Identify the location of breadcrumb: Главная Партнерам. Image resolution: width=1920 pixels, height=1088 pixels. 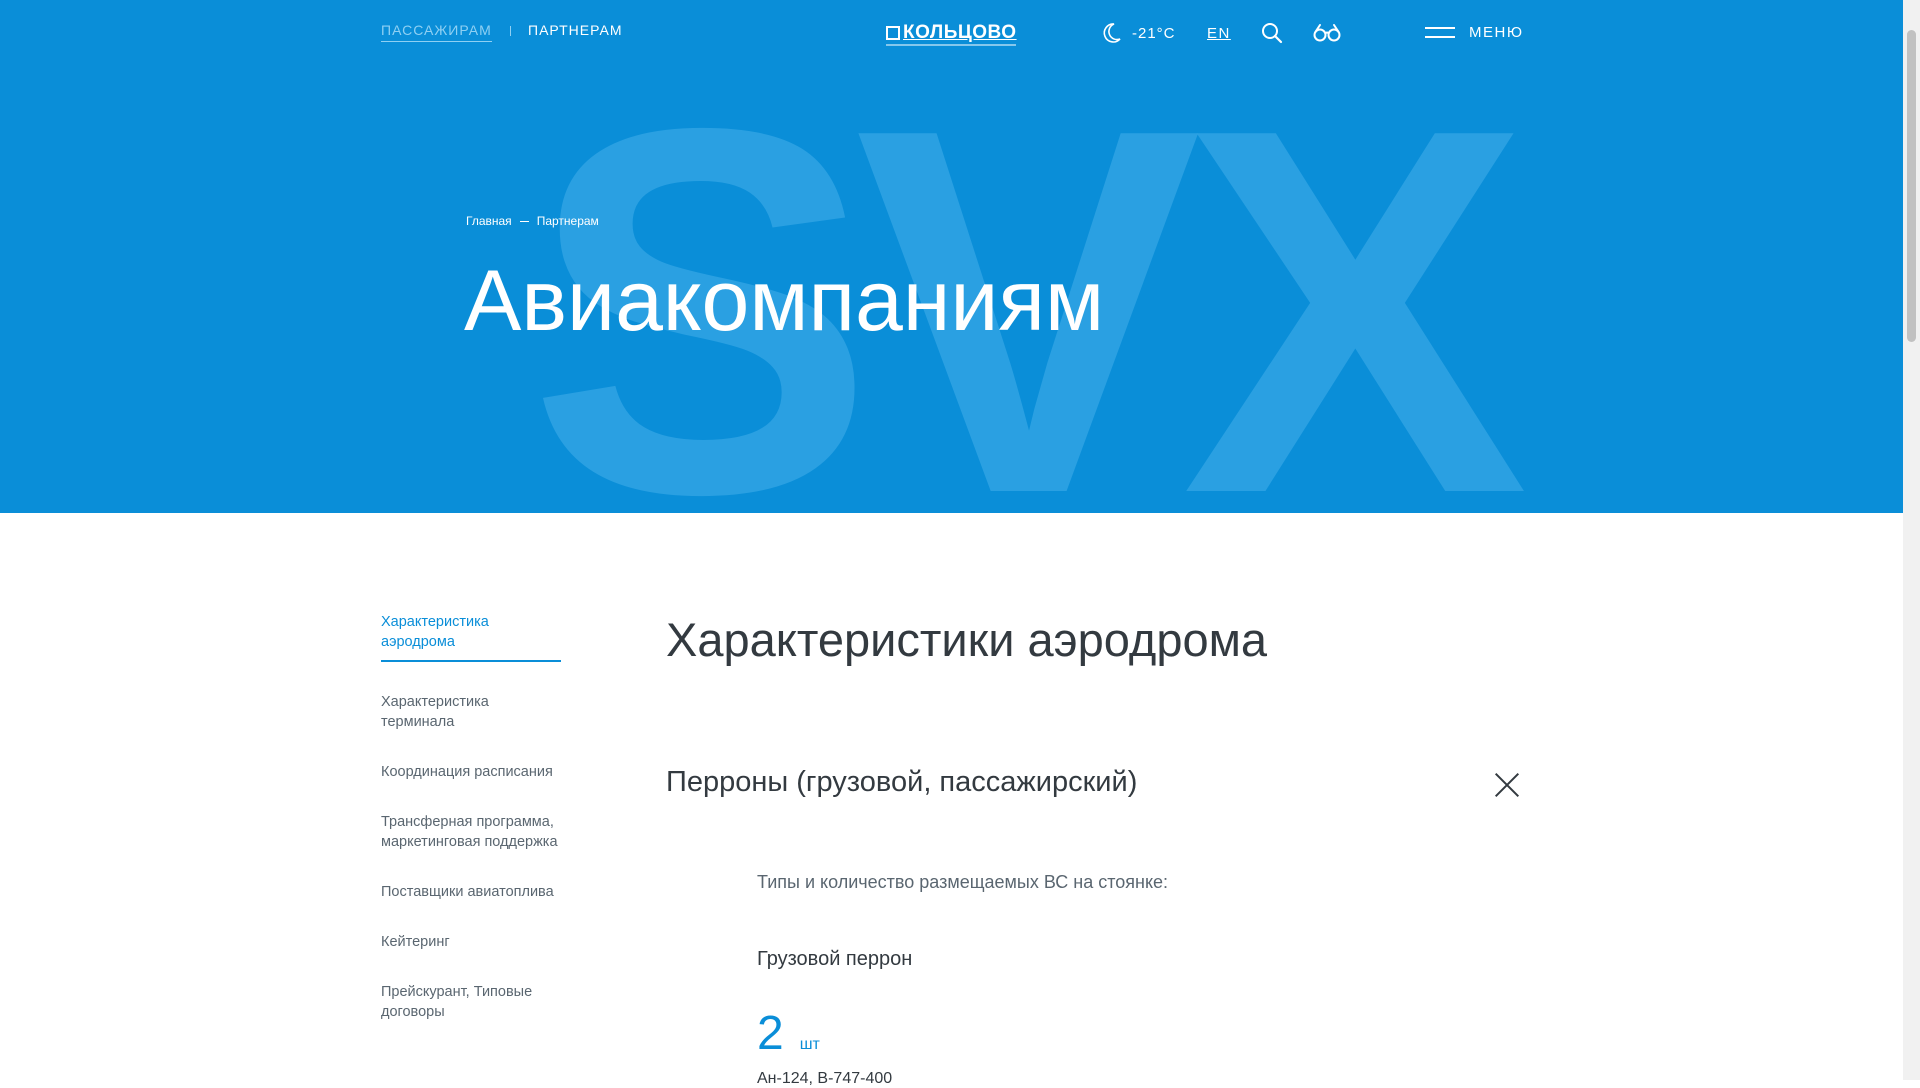
(532, 221).